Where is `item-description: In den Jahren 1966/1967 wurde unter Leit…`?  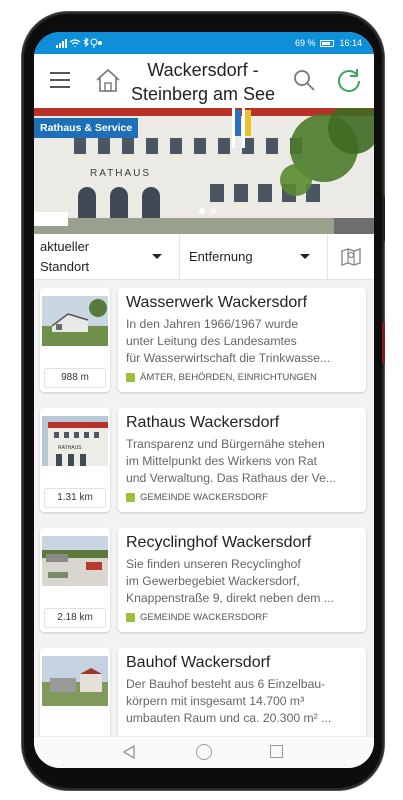
item-description: In den Jahren 1966/1967 wurde unter Leit… is located at coordinates (242, 341).